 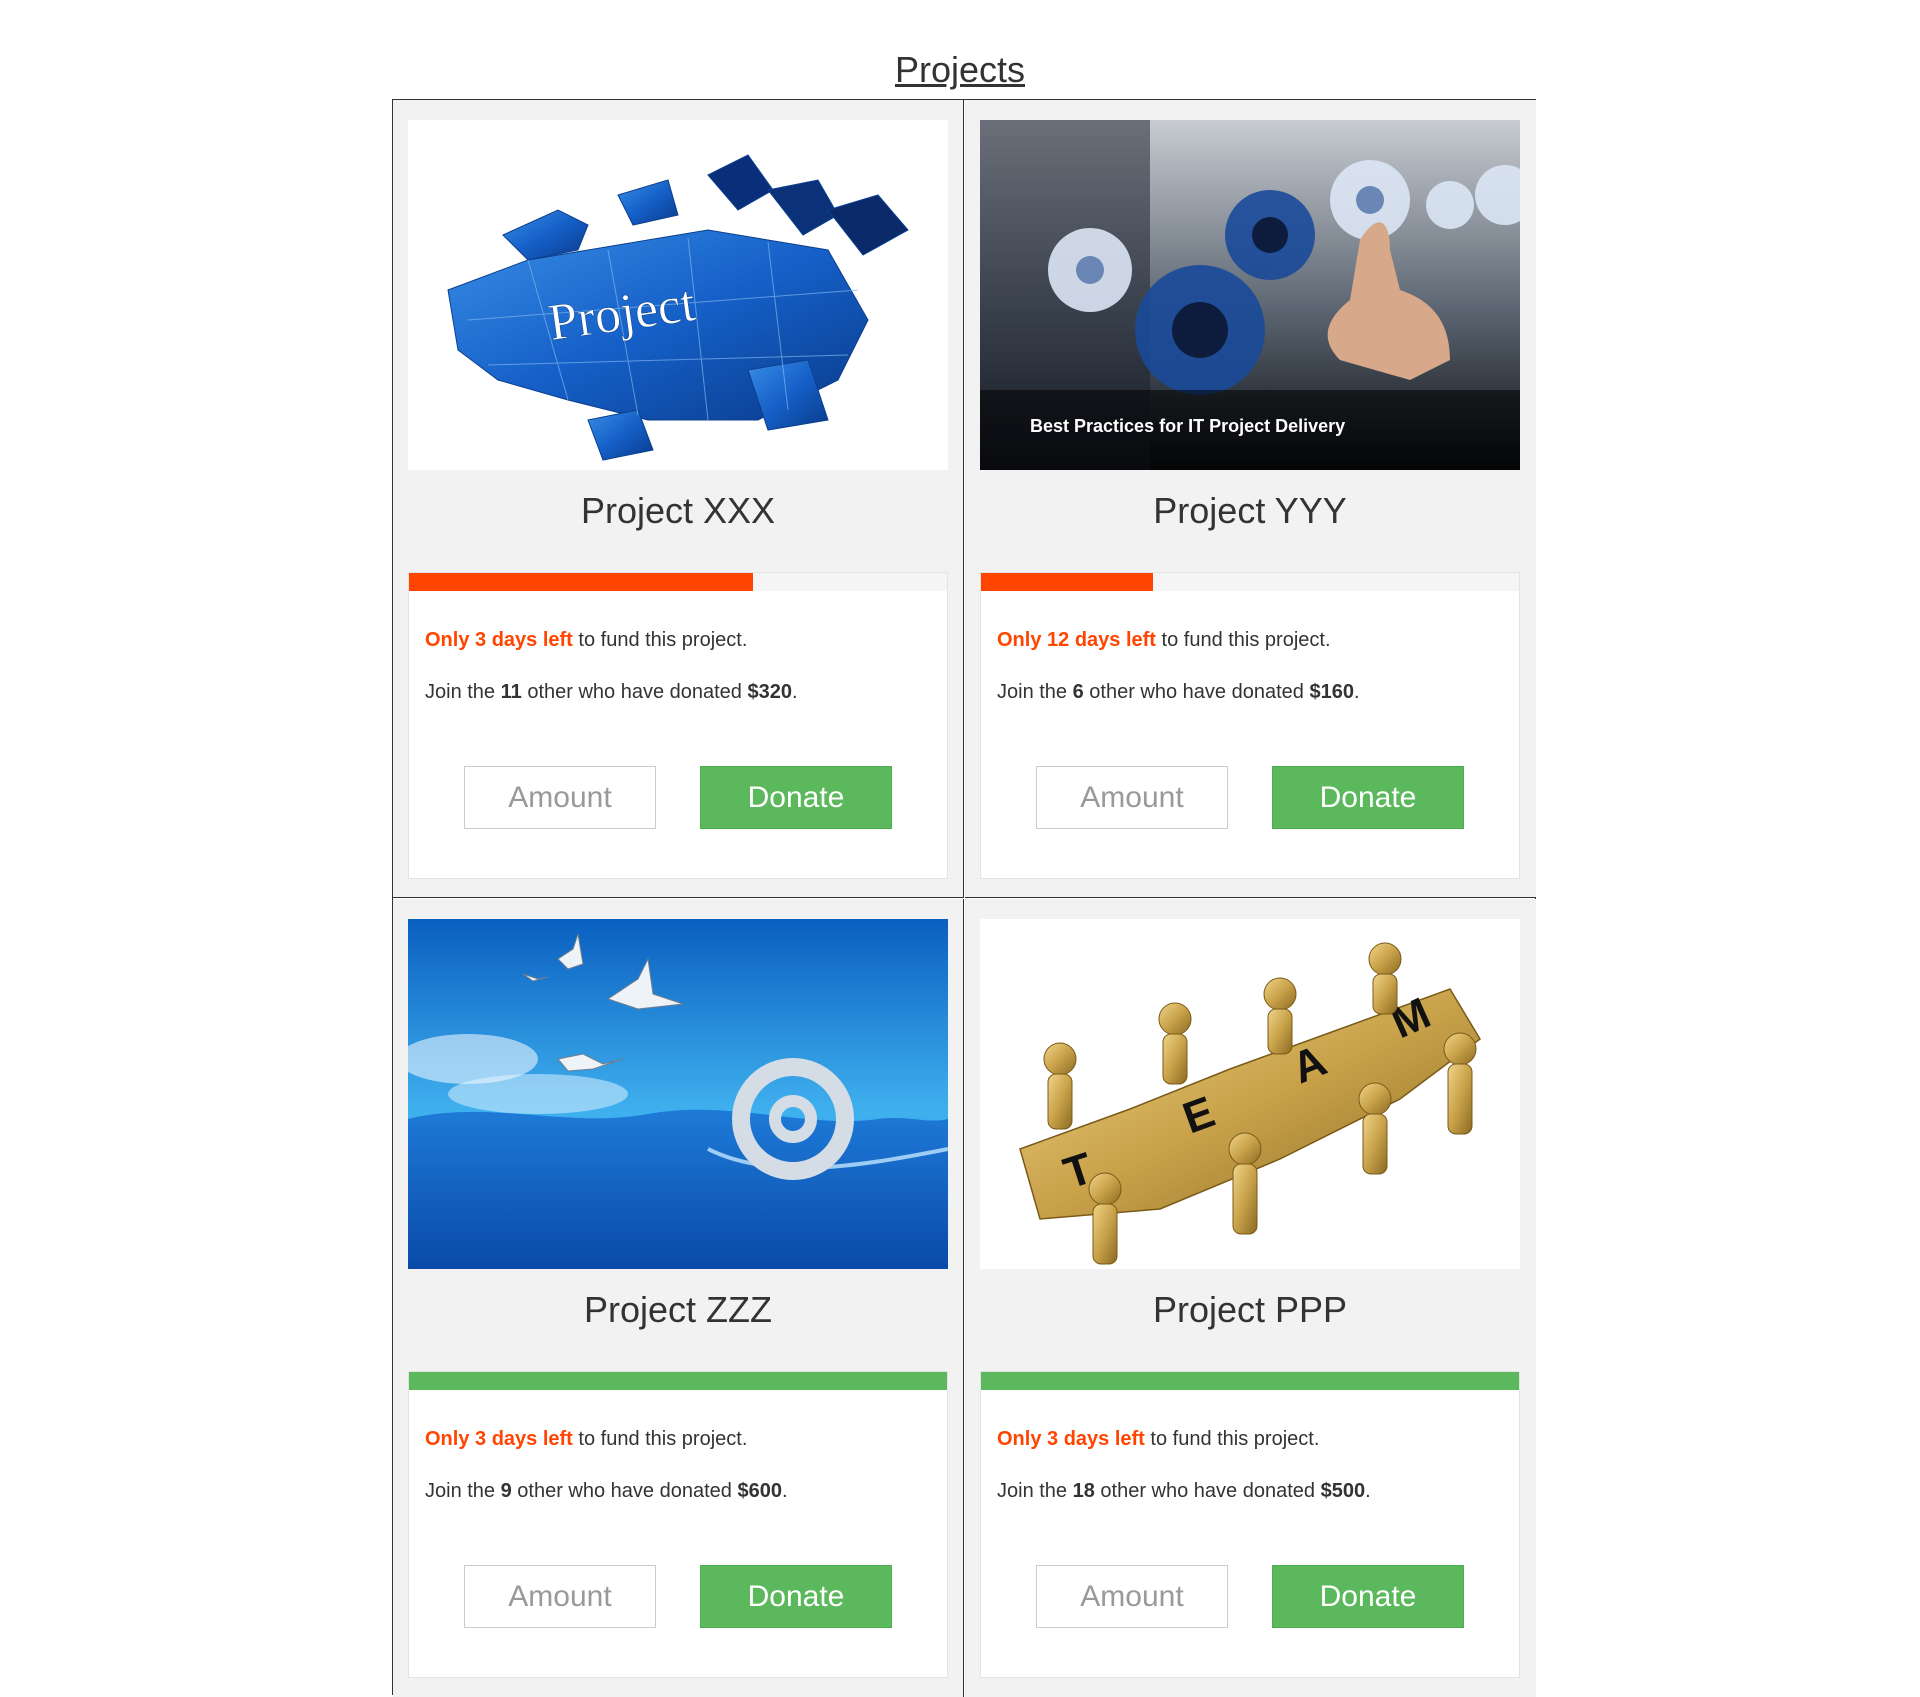 I want to click on project-title: Project YYY, so click(x=1250, y=510).